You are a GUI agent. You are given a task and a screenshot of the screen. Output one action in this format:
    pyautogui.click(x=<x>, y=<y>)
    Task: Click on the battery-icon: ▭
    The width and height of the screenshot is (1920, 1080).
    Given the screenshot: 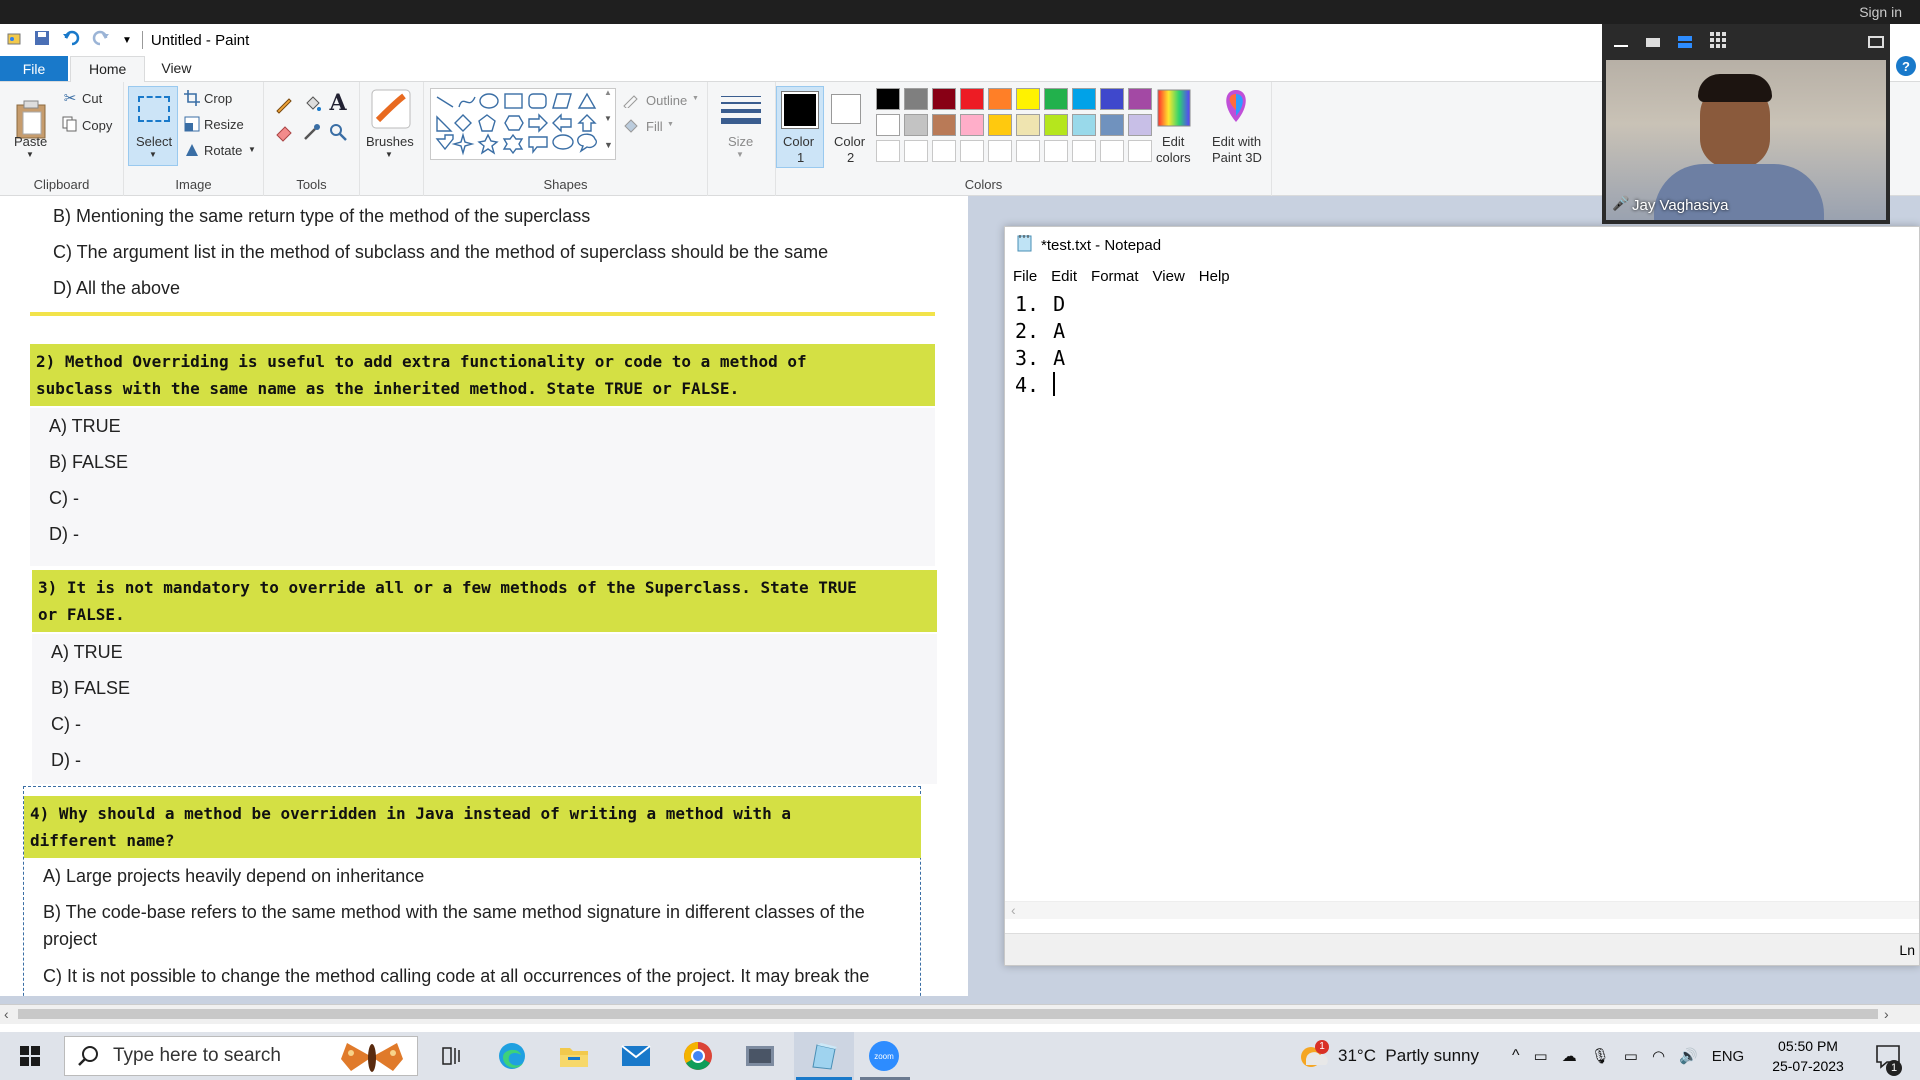 What is the action you would take?
    pyautogui.click(x=1631, y=1056)
    